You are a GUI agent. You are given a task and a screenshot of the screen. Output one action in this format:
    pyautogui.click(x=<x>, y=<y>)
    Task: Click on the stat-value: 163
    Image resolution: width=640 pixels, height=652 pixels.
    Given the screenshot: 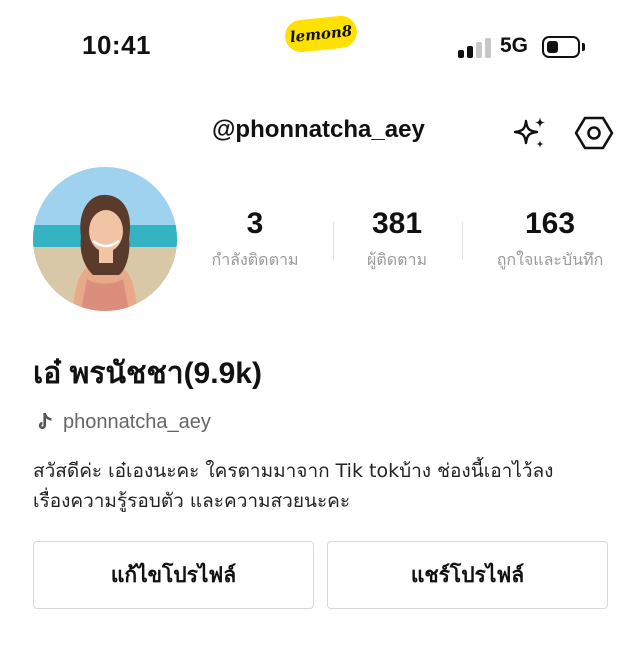 What is the action you would take?
    pyautogui.click(x=550, y=223)
    